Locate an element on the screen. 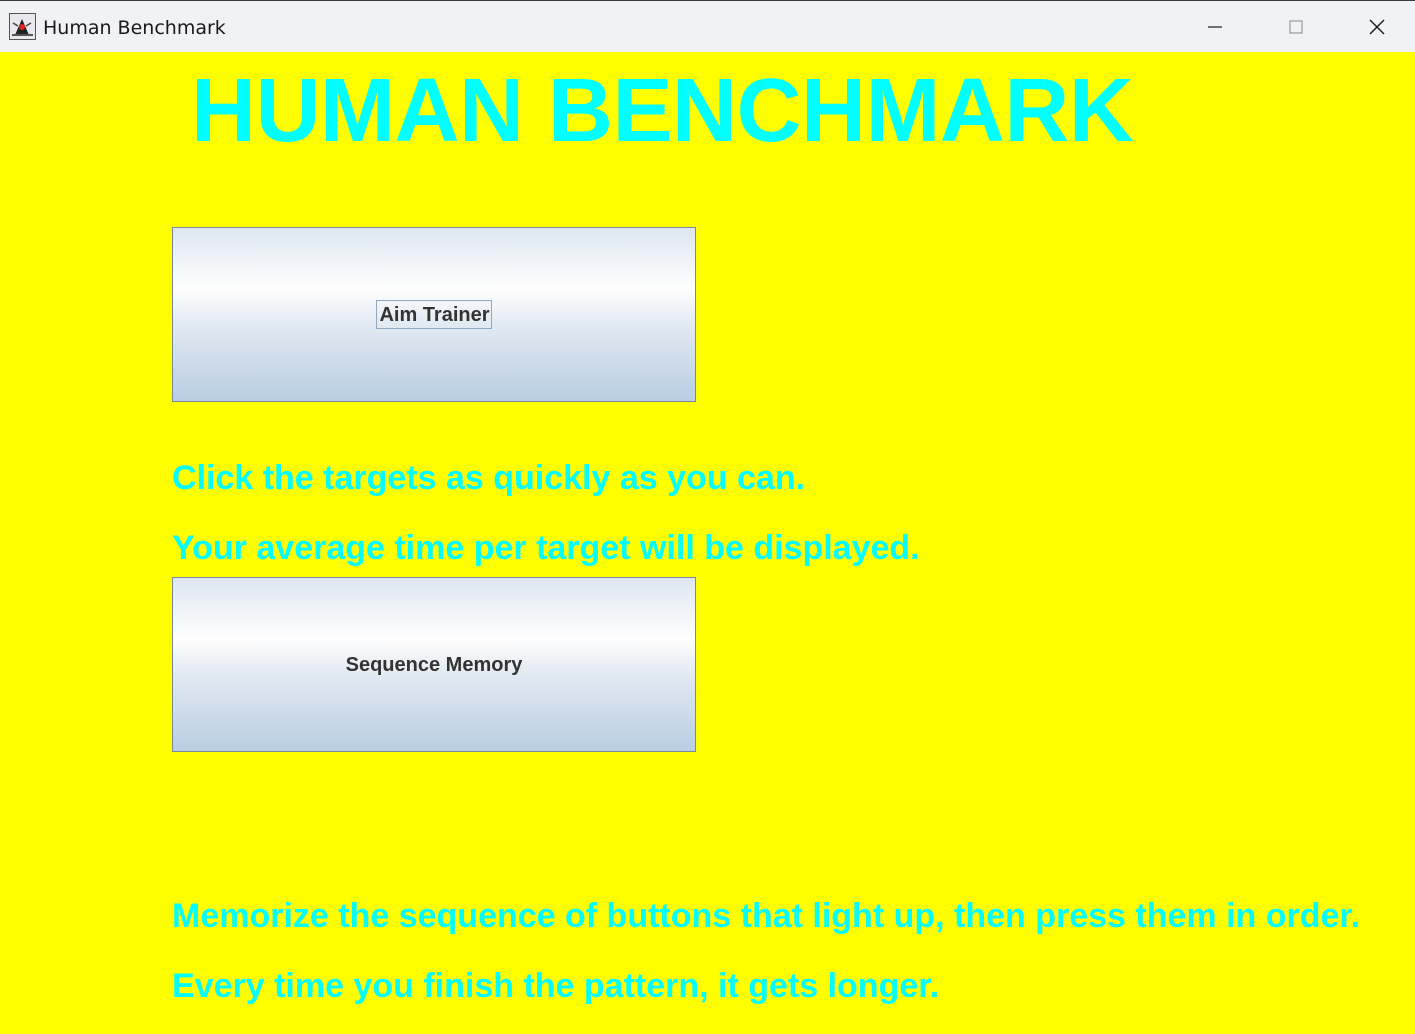  maximize-button is located at coordinates (1296, 27).